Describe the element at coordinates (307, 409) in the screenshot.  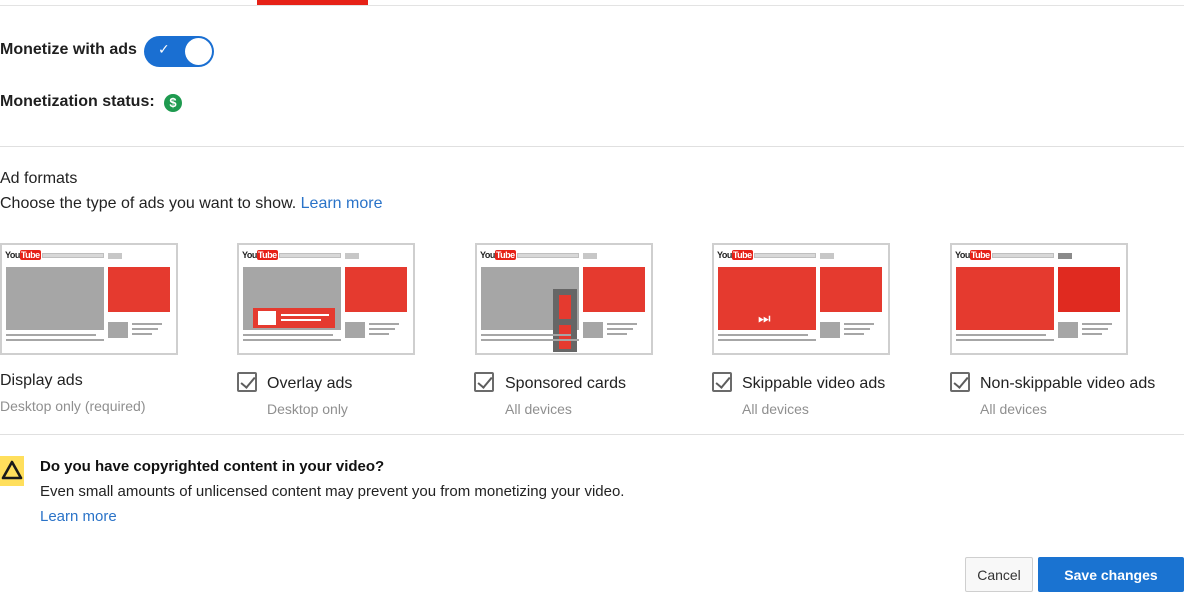
I see `overlay-ads-sub: Desktop only` at that location.